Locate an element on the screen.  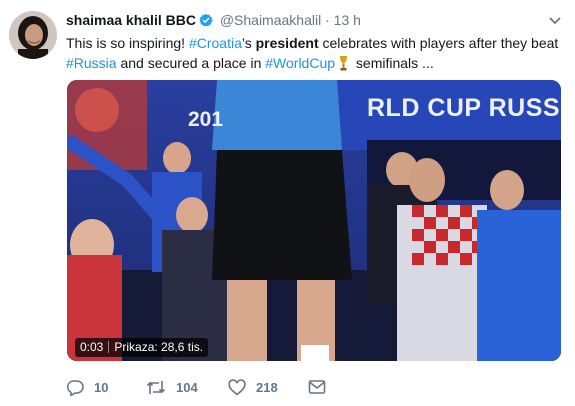
dm-button is located at coordinates (322, 387).